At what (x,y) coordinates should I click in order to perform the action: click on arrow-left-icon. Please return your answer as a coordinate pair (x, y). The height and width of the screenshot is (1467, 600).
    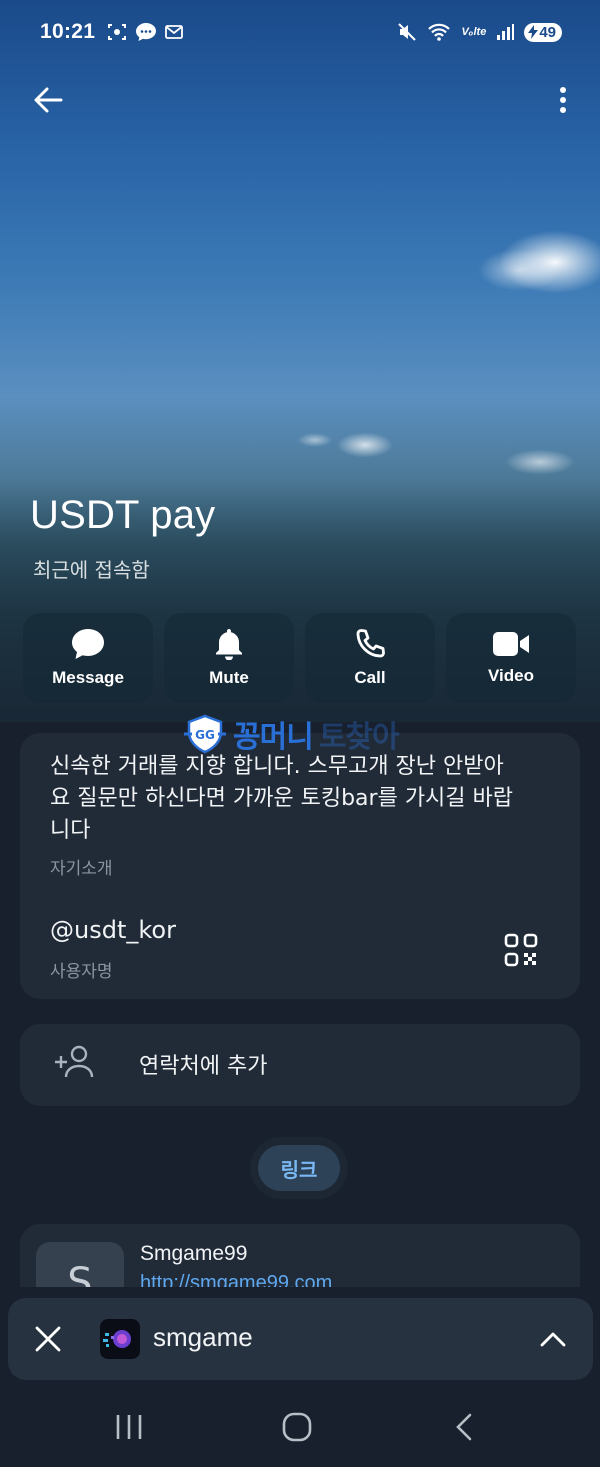
    Looking at the image, I should click on (48, 100).